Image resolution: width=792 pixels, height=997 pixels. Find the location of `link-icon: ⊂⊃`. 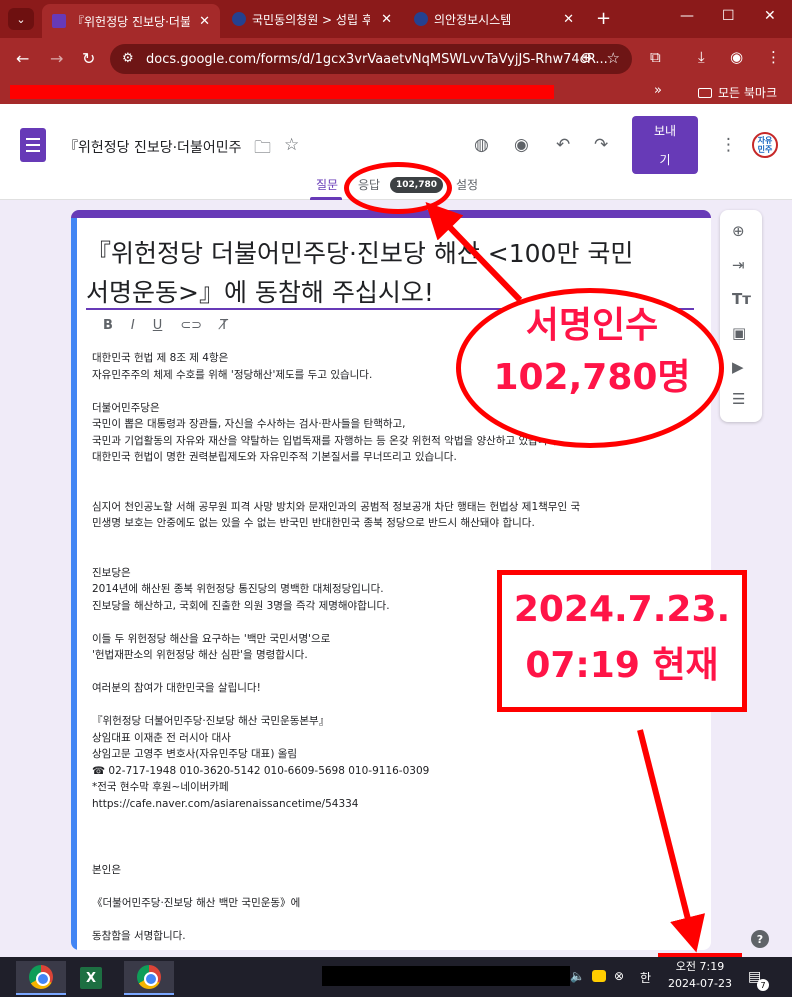

link-icon: ⊂⊃ is located at coordinates (191, 325).